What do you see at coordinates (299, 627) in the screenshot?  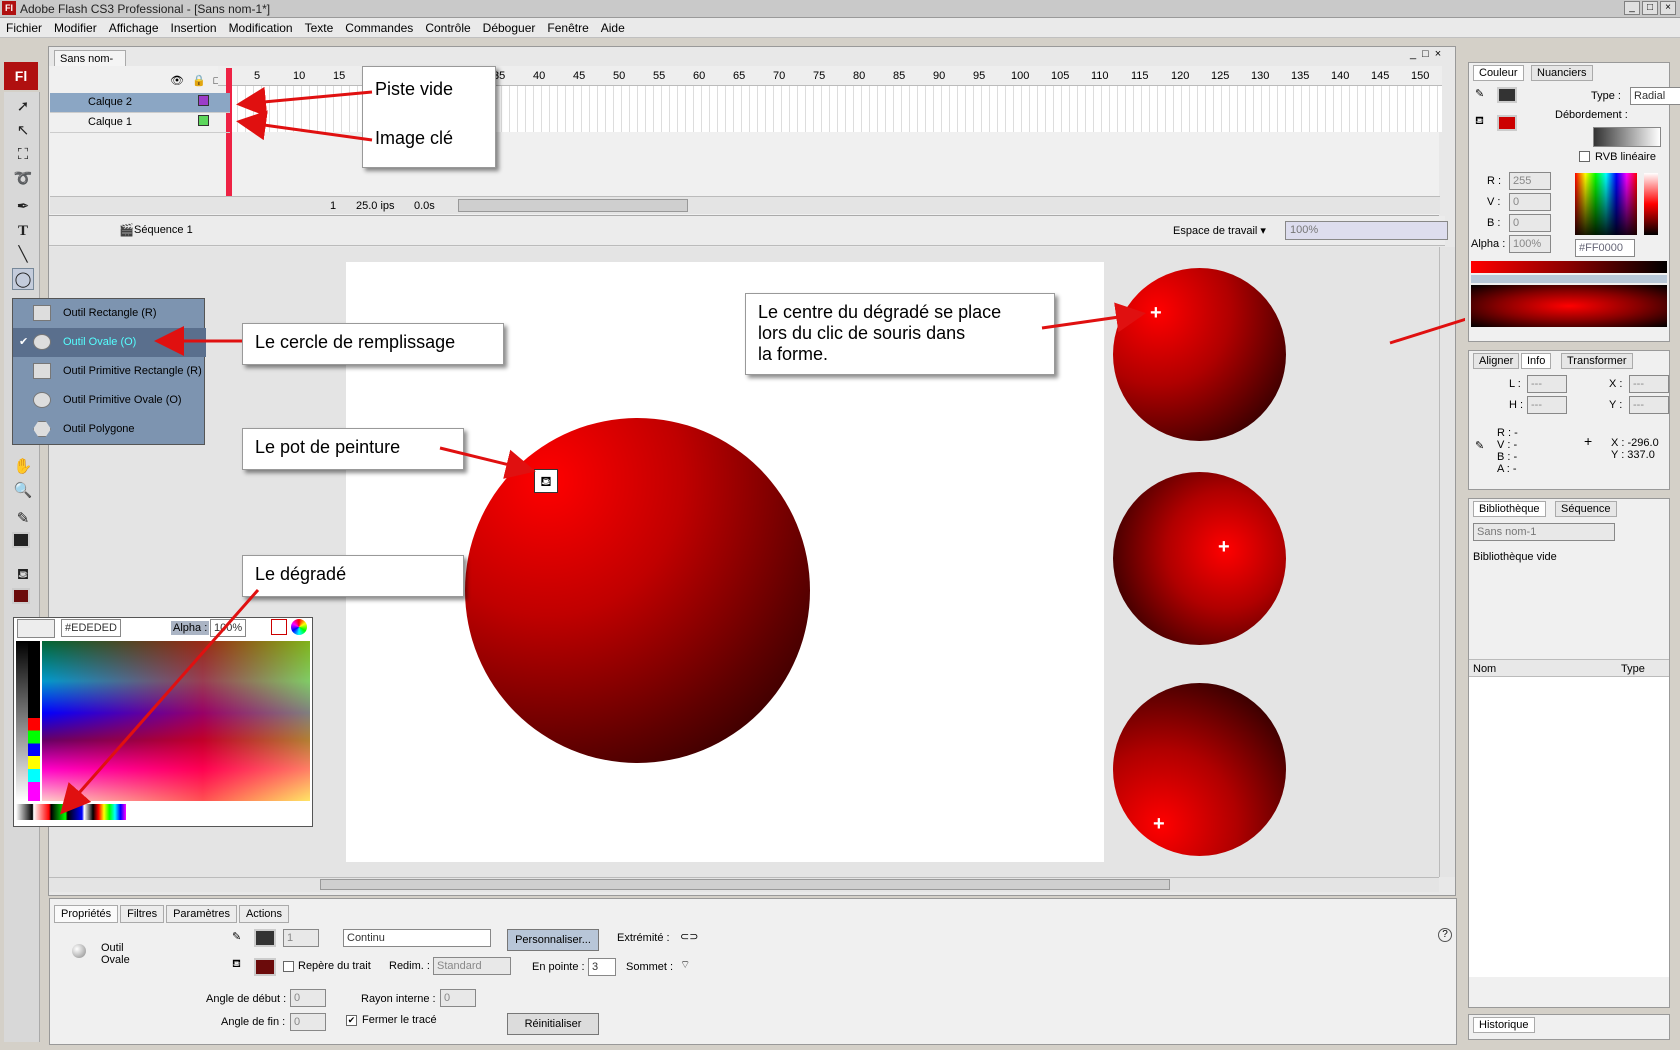 I see `color-picker-icon` at bounding box center [299, 627].